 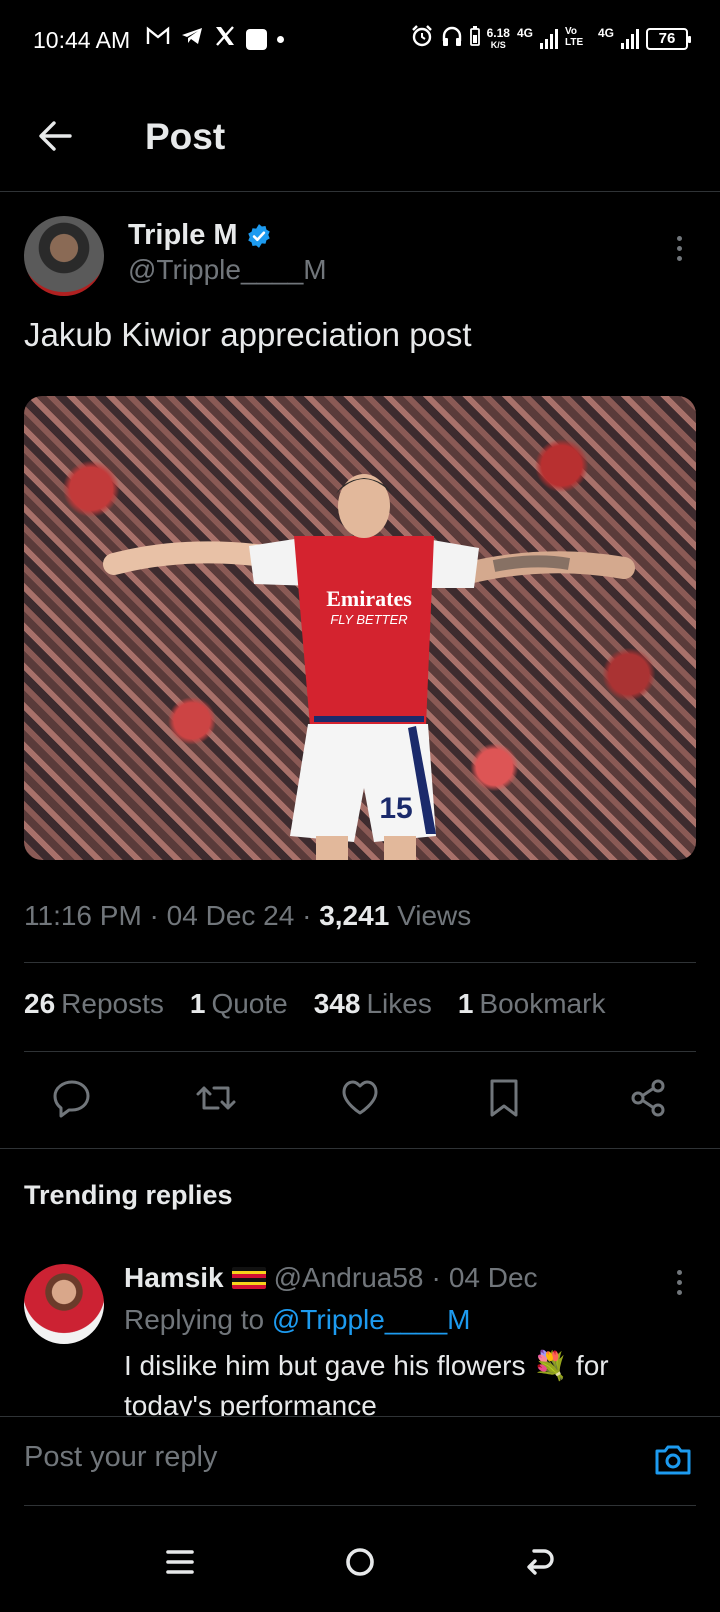 I want to click on top-app-bar: Post, so click(x=360, y=146).